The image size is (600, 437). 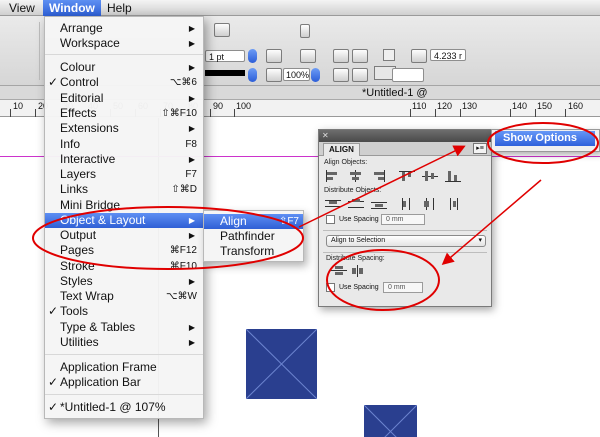 I want to click on center-content-icon, so click(x=360, y=75).